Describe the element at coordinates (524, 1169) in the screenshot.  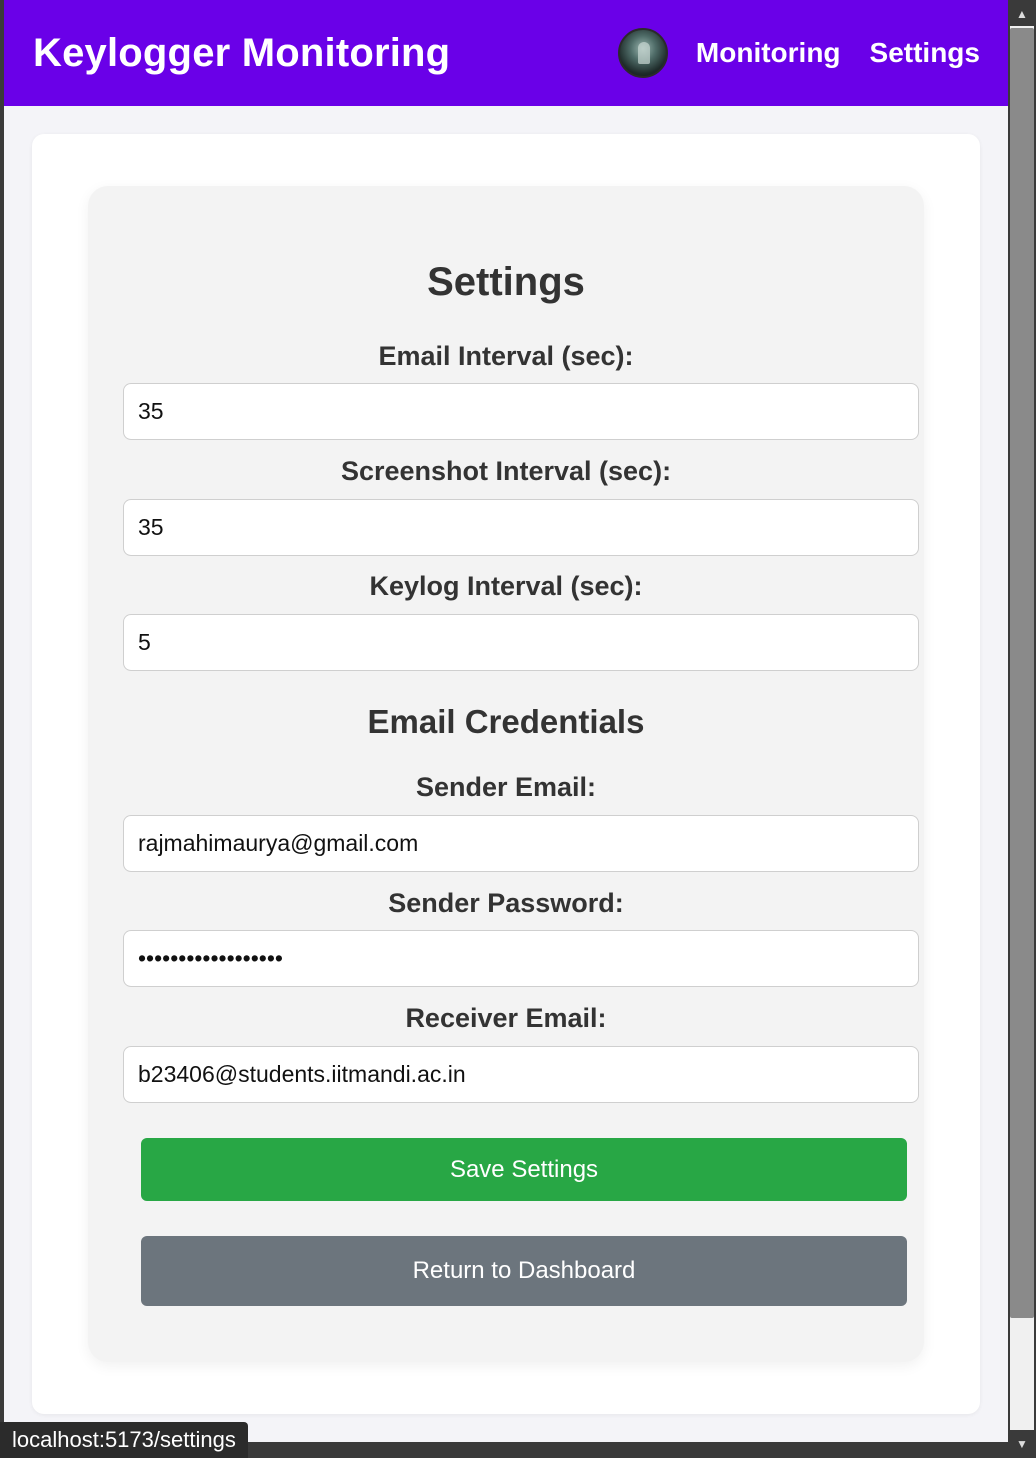
I see `save-settings-button: Save Settings` at that location.